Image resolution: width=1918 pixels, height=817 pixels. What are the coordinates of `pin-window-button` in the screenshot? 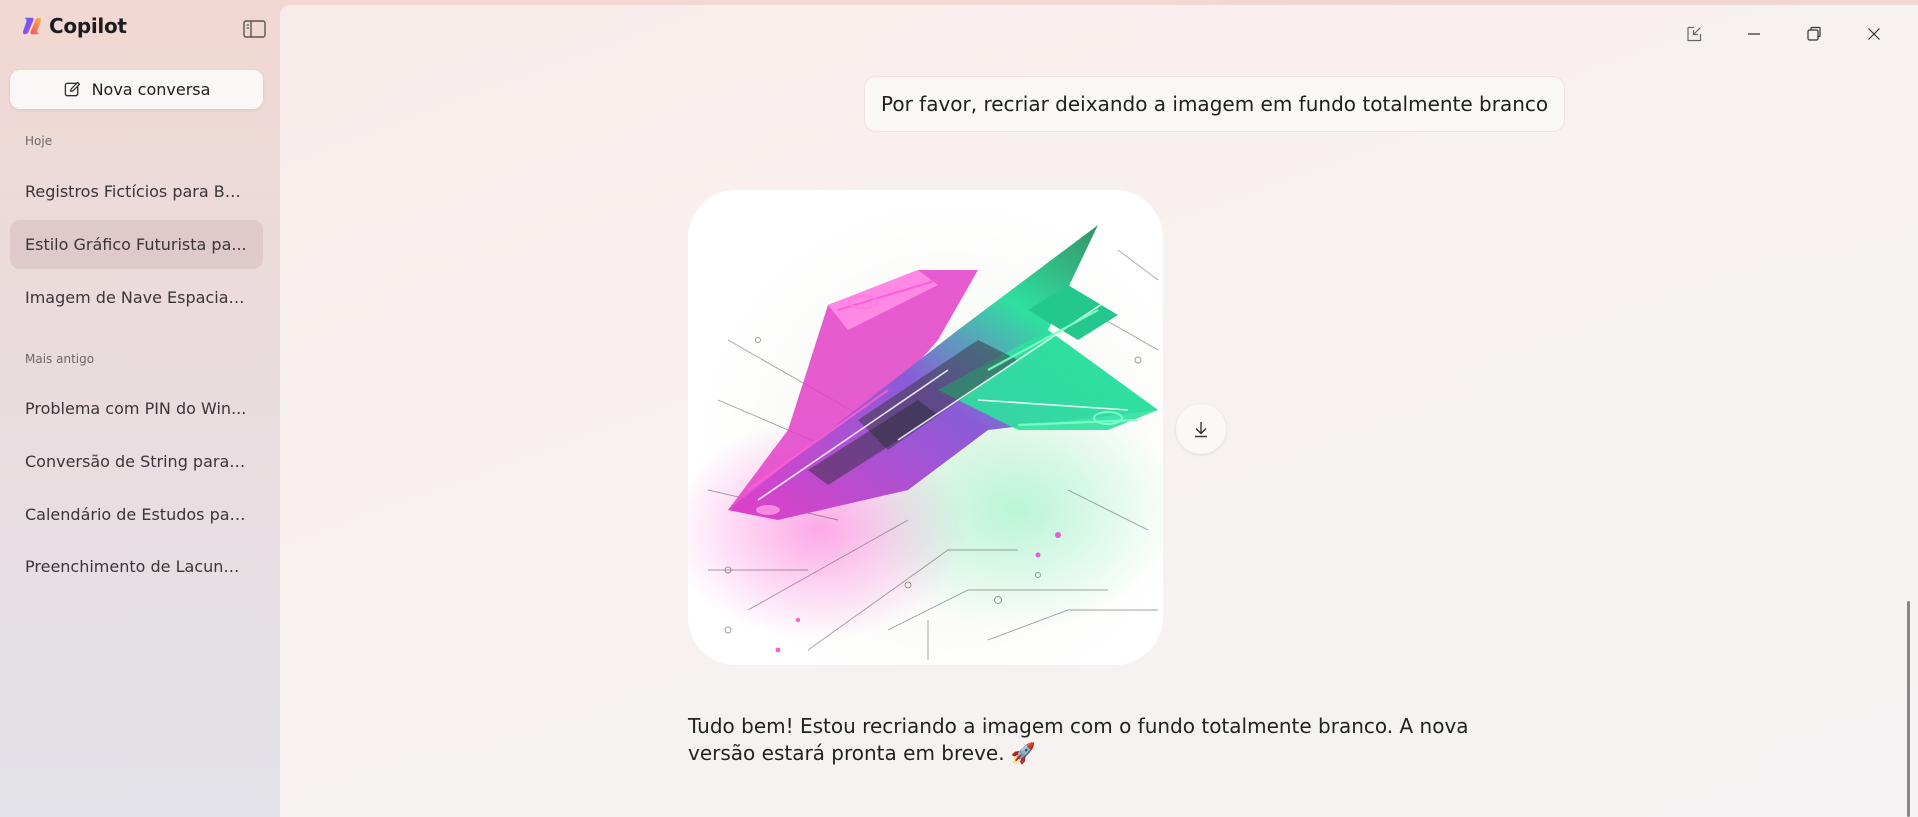 It's located at (1694, 34).